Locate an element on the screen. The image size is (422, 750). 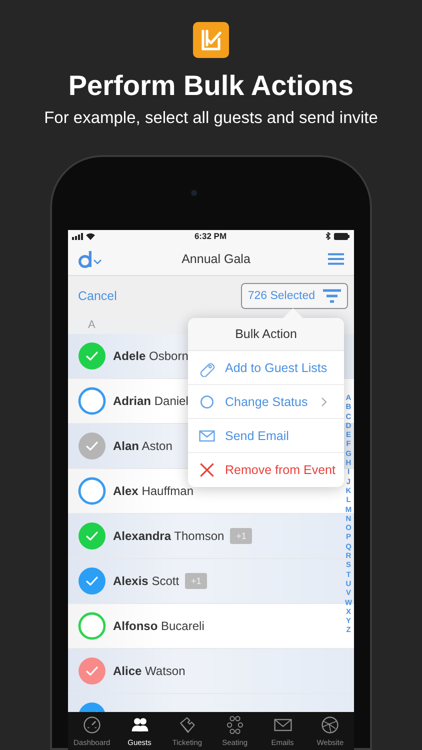
guest-name: Alexandra Thomson is located at coordinates (168, 536).